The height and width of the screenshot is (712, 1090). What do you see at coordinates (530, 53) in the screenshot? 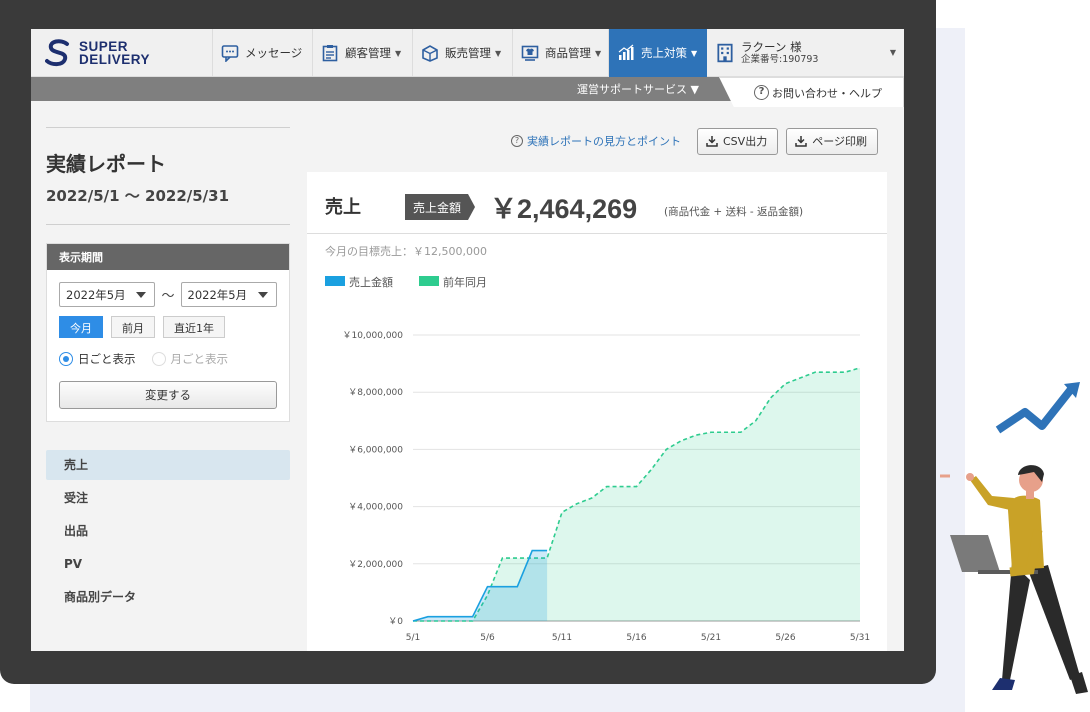
I see `monitor-shirt-icon` at bounding box center [530, 53].